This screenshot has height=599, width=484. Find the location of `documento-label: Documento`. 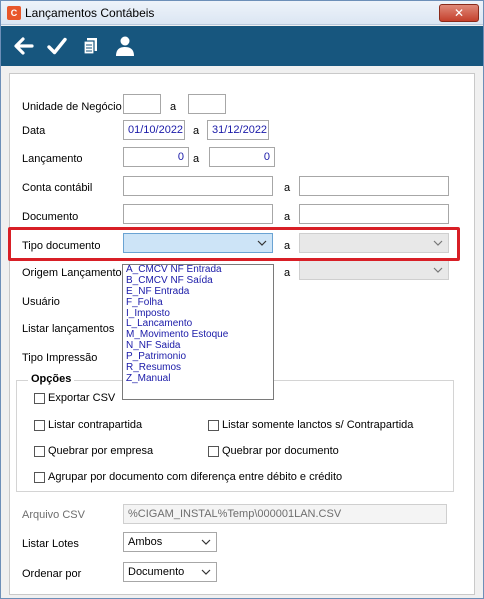

documento-label: Documento is located at coordinates (50, 217).